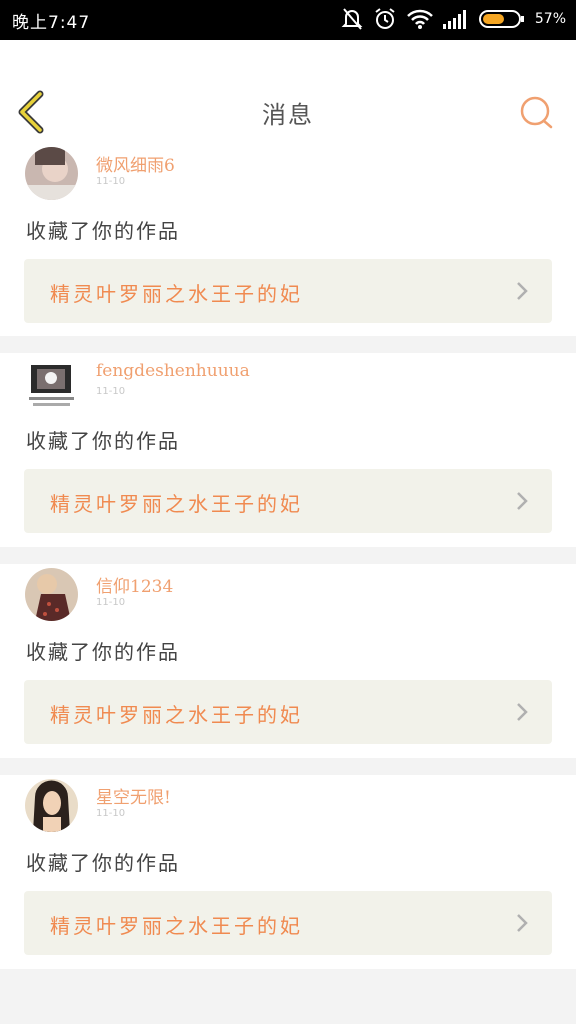 The width and height of the screenshot is (576, 1024). What do you see at coordinates (173, 371) in the screenshot?
I see `username: fengdeshenhuuua` at bounding box center [173, 371].